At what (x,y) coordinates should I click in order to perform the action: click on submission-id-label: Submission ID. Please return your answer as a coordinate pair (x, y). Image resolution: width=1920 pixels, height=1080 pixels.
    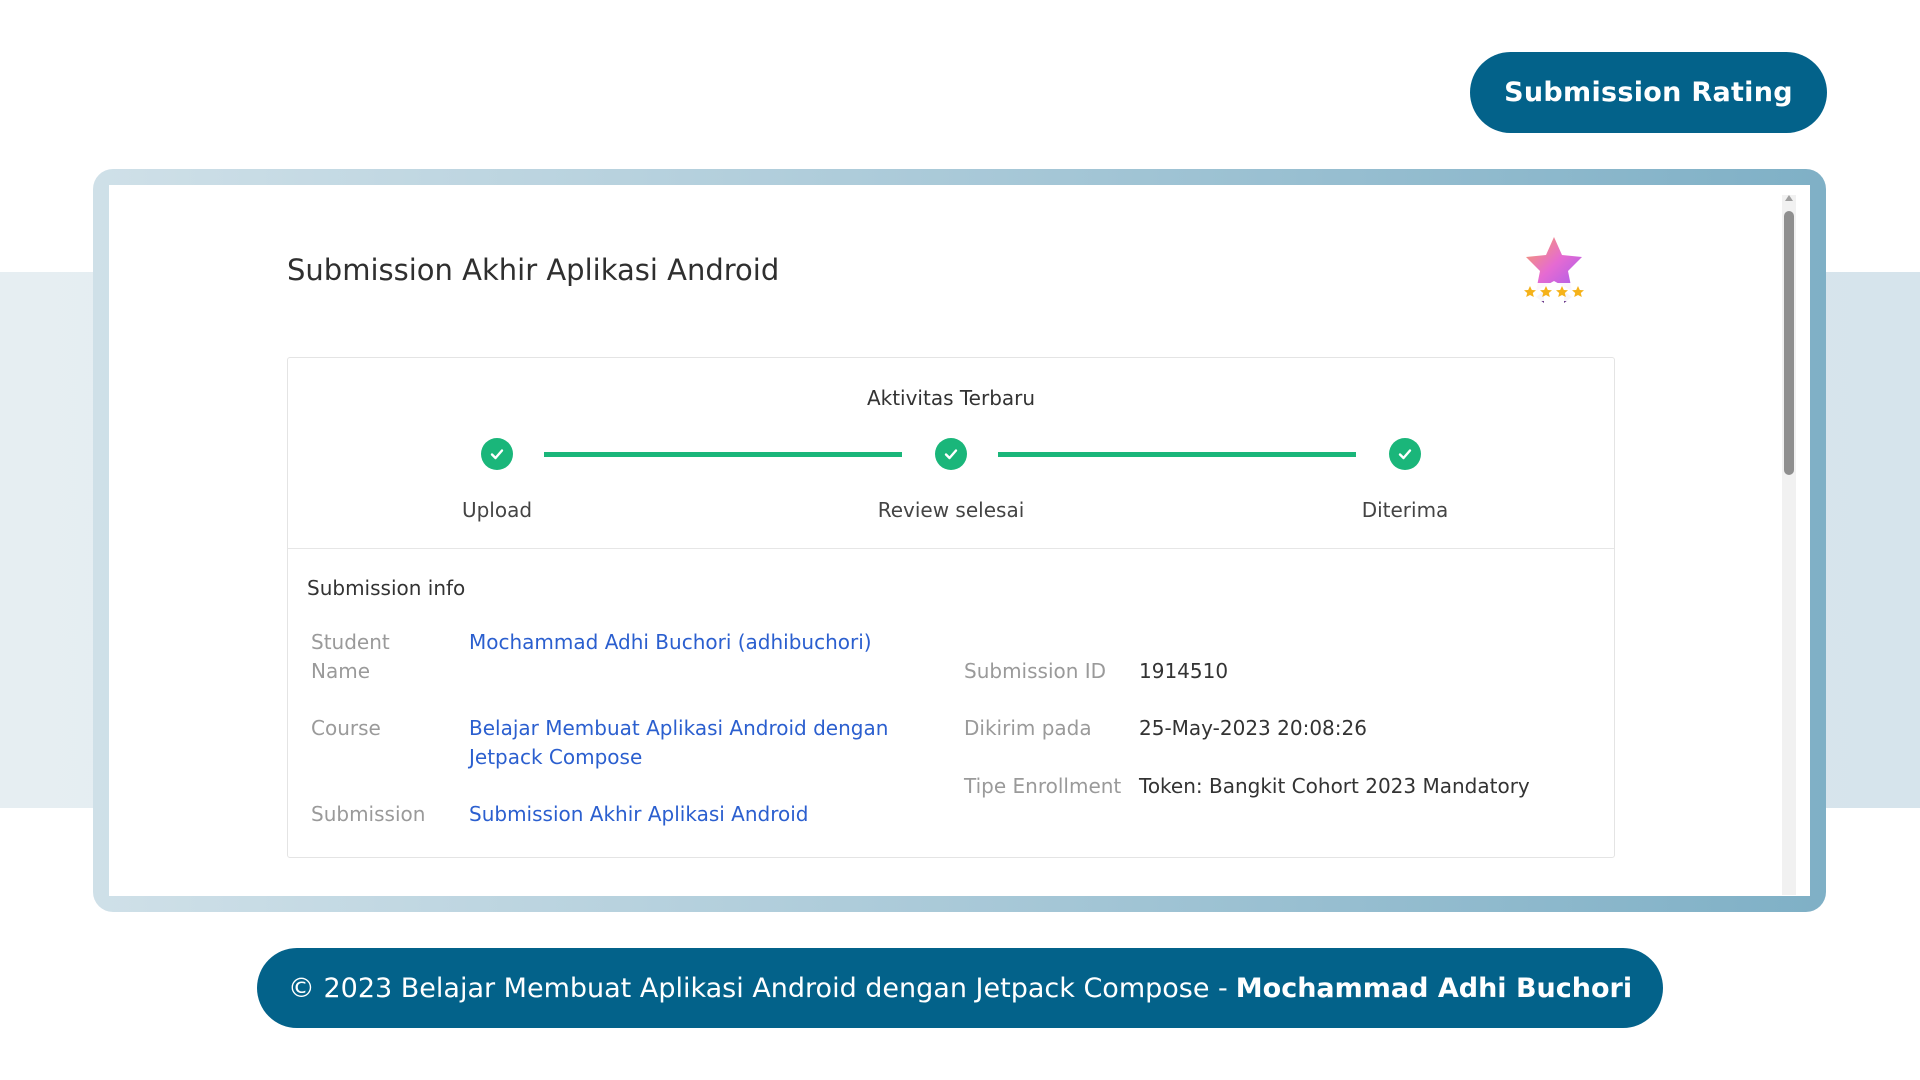
    Looking at the image, I should click on (1035, 671).